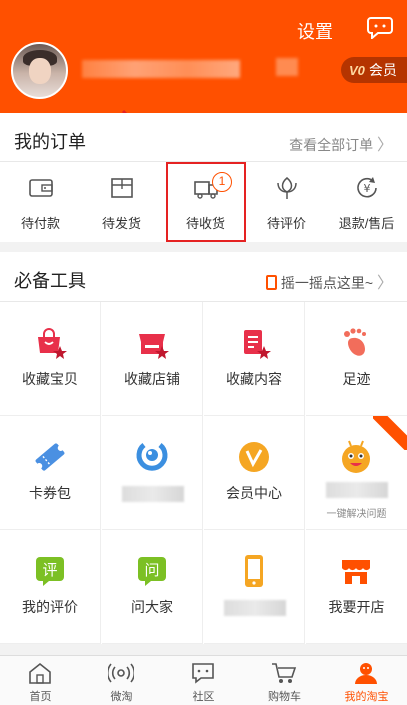 The image size is (407, 705). What do you see at coordinates (50, 607) in the screenshot?
I see `tool-label: 我的评价` at bounding box center [50, 607].